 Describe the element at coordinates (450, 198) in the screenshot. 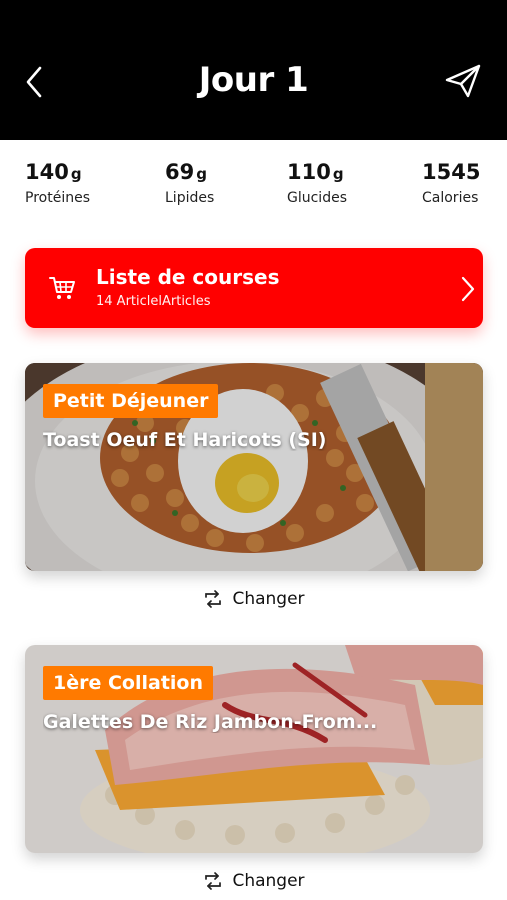

I see `macro-label: Calories` at that location.